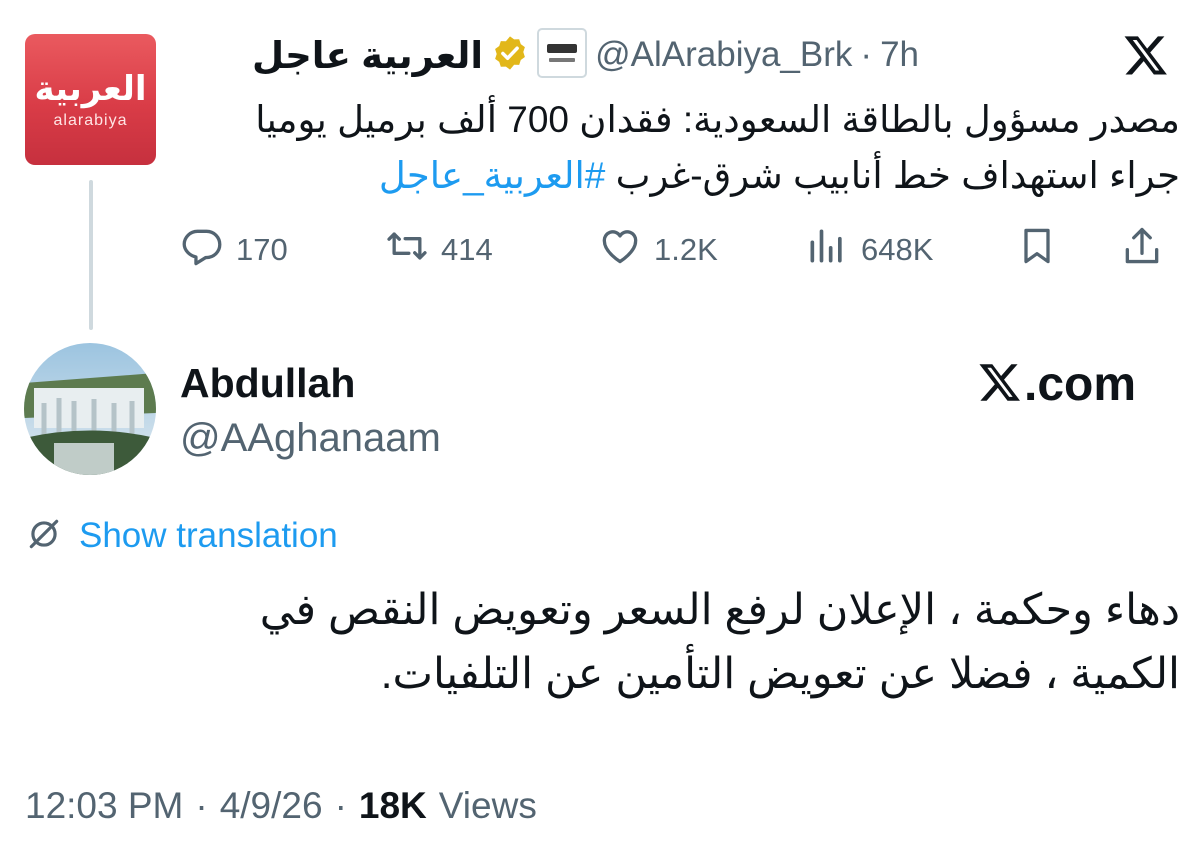 The width and height of the screenshot is (1199, 848). I want to click on quoted-tweet-actions: 170 414 1.2K 648K, so click(675, 250).